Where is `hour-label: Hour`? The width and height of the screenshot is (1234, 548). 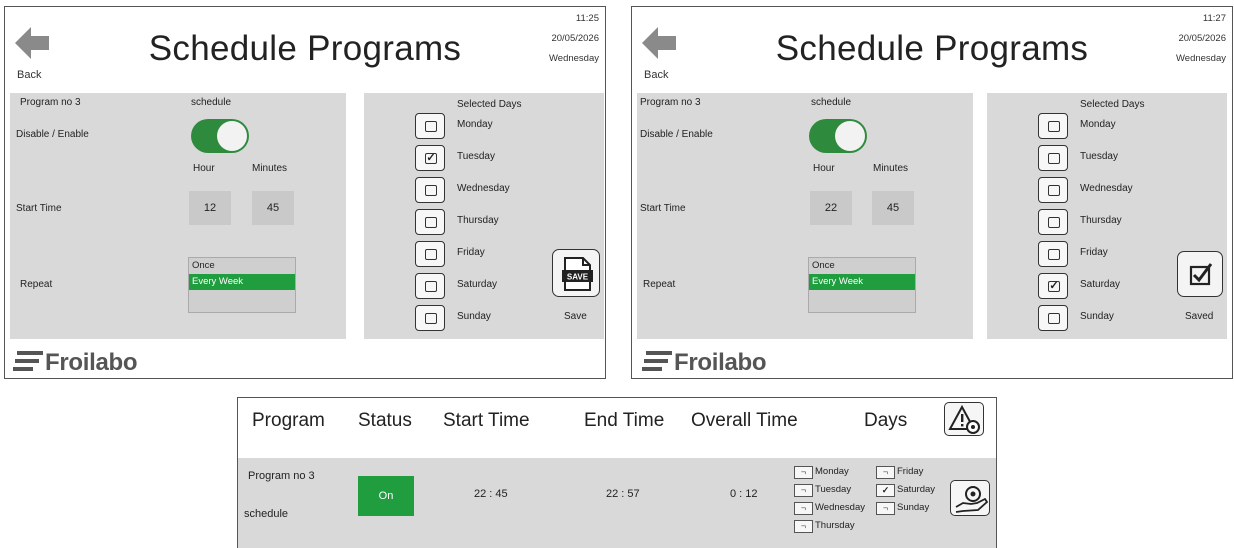
hour-label: Hour is located at coordinates (824, 168).